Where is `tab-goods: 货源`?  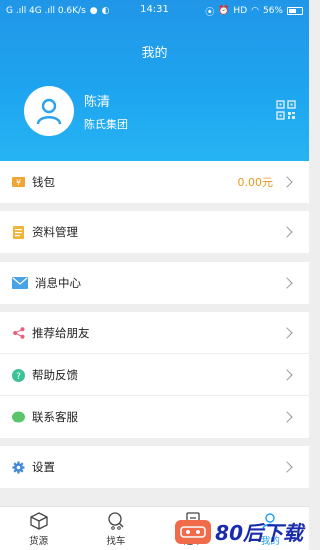 tab-goods: 货源 is located at coordinates (38, 528).